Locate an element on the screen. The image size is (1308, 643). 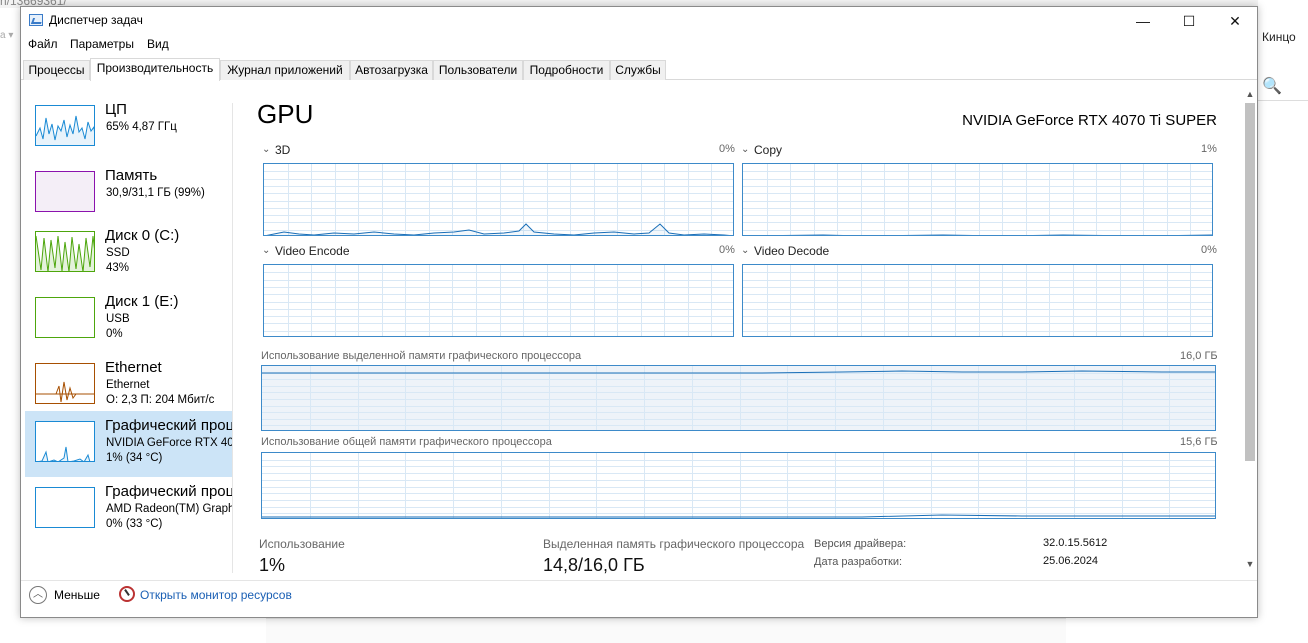
sidebar-item-detail: 43% is located at coordinates (118, 268).